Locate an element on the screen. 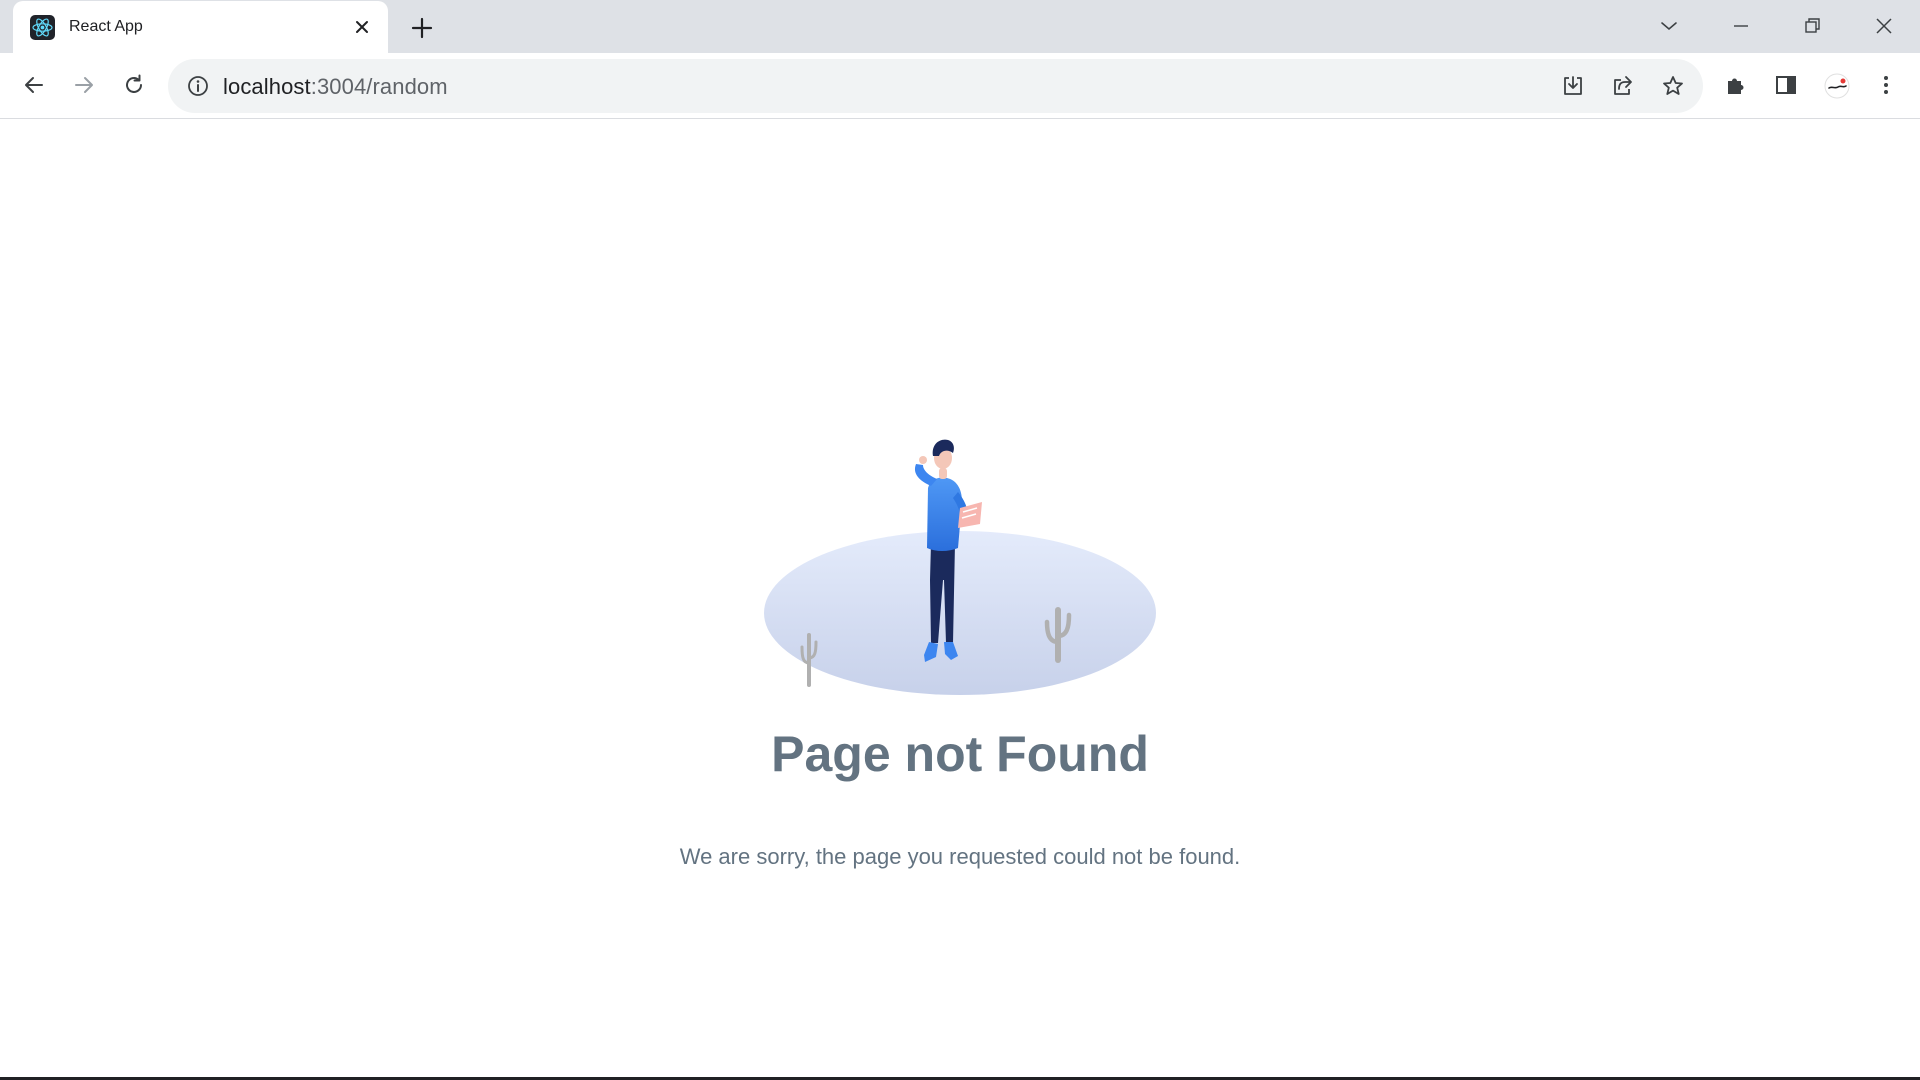 The width and height of the screenshot is (1920, 1080). minimize-icon is located at coordinates (1741, 26).